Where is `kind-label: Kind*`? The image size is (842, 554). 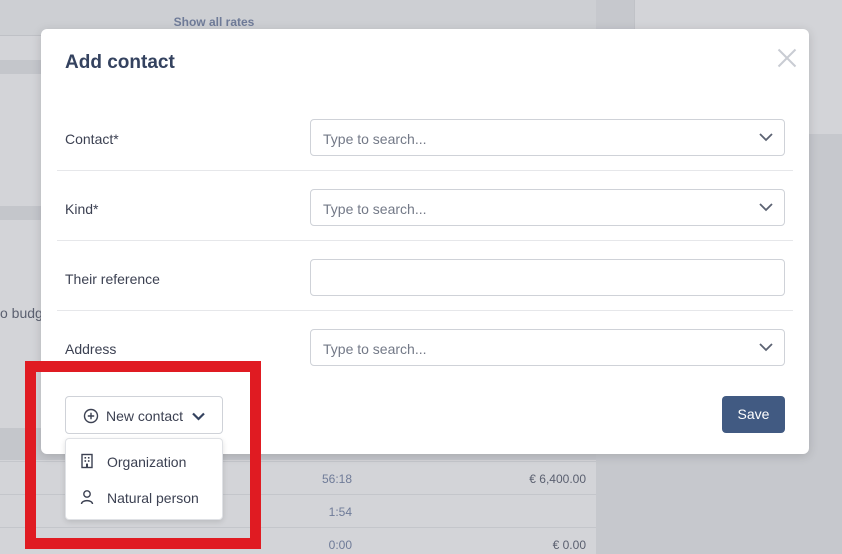 kind-label: Kind* is located at coordinates (82, 209).